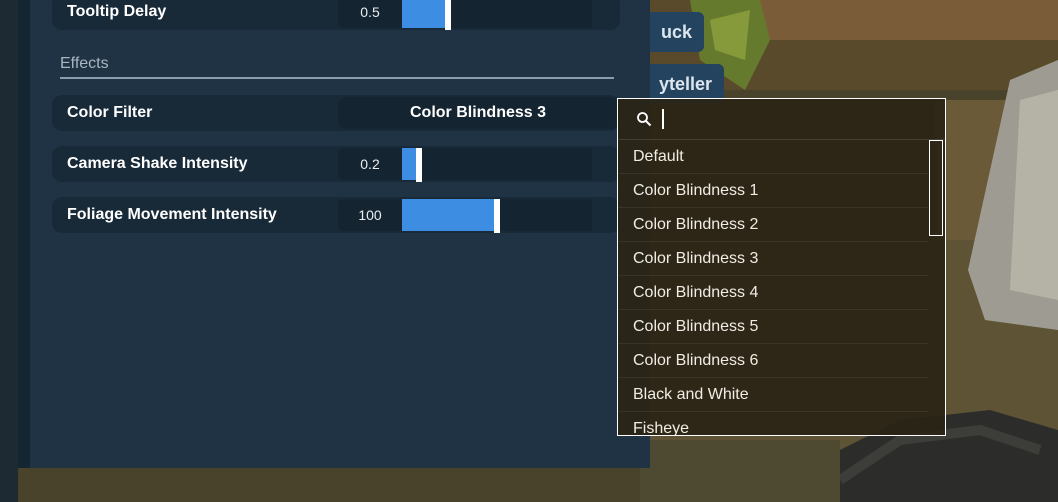 This screenshot has height=502, width=1058. I want to click on setting-row-tooltip-delay: Tooltip Delay 0.5, so click(336, 15).